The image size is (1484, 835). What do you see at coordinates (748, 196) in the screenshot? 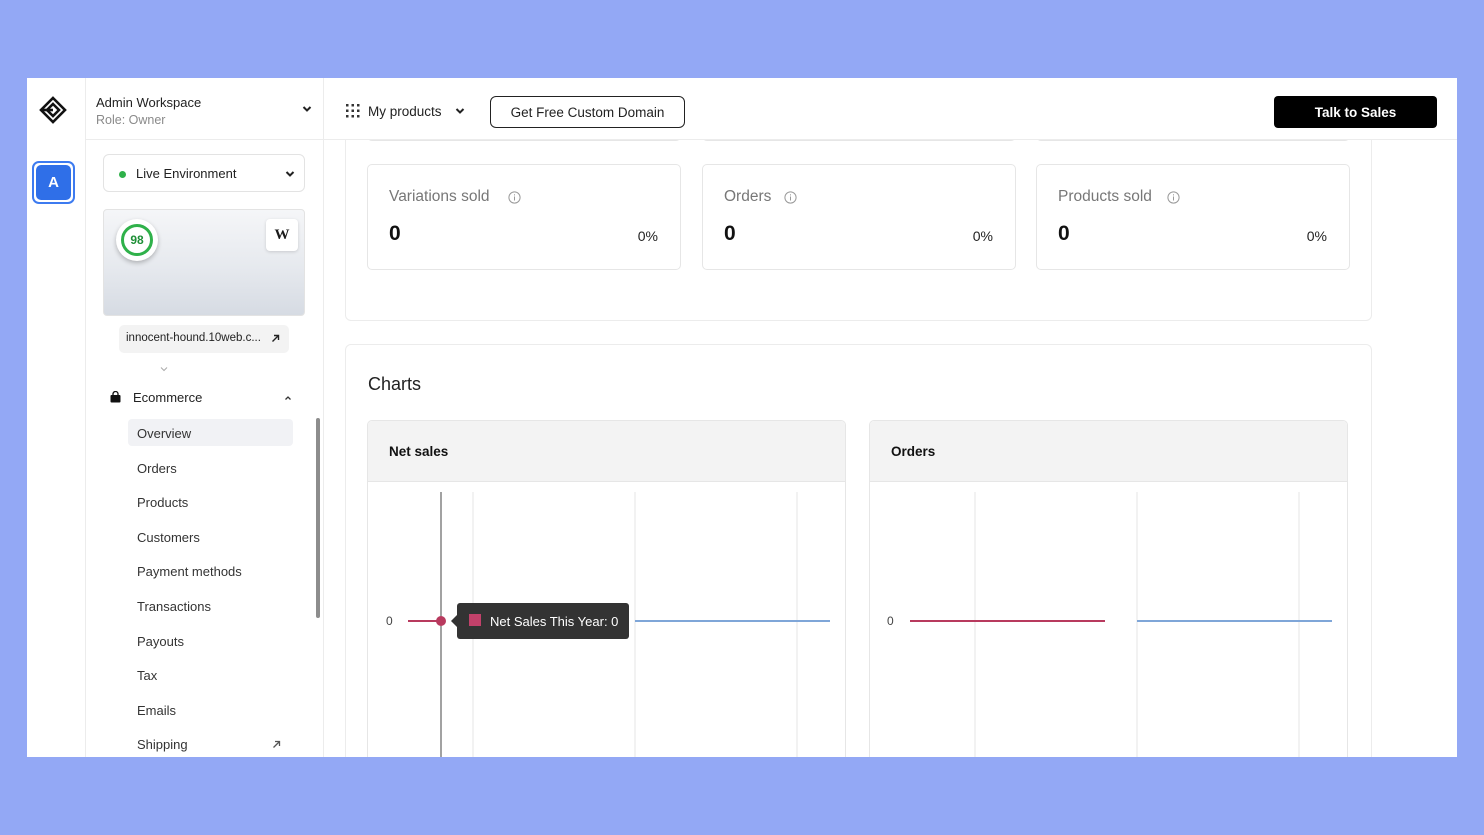
I see `orders-title: Orders` at bounding box center [748, 196].